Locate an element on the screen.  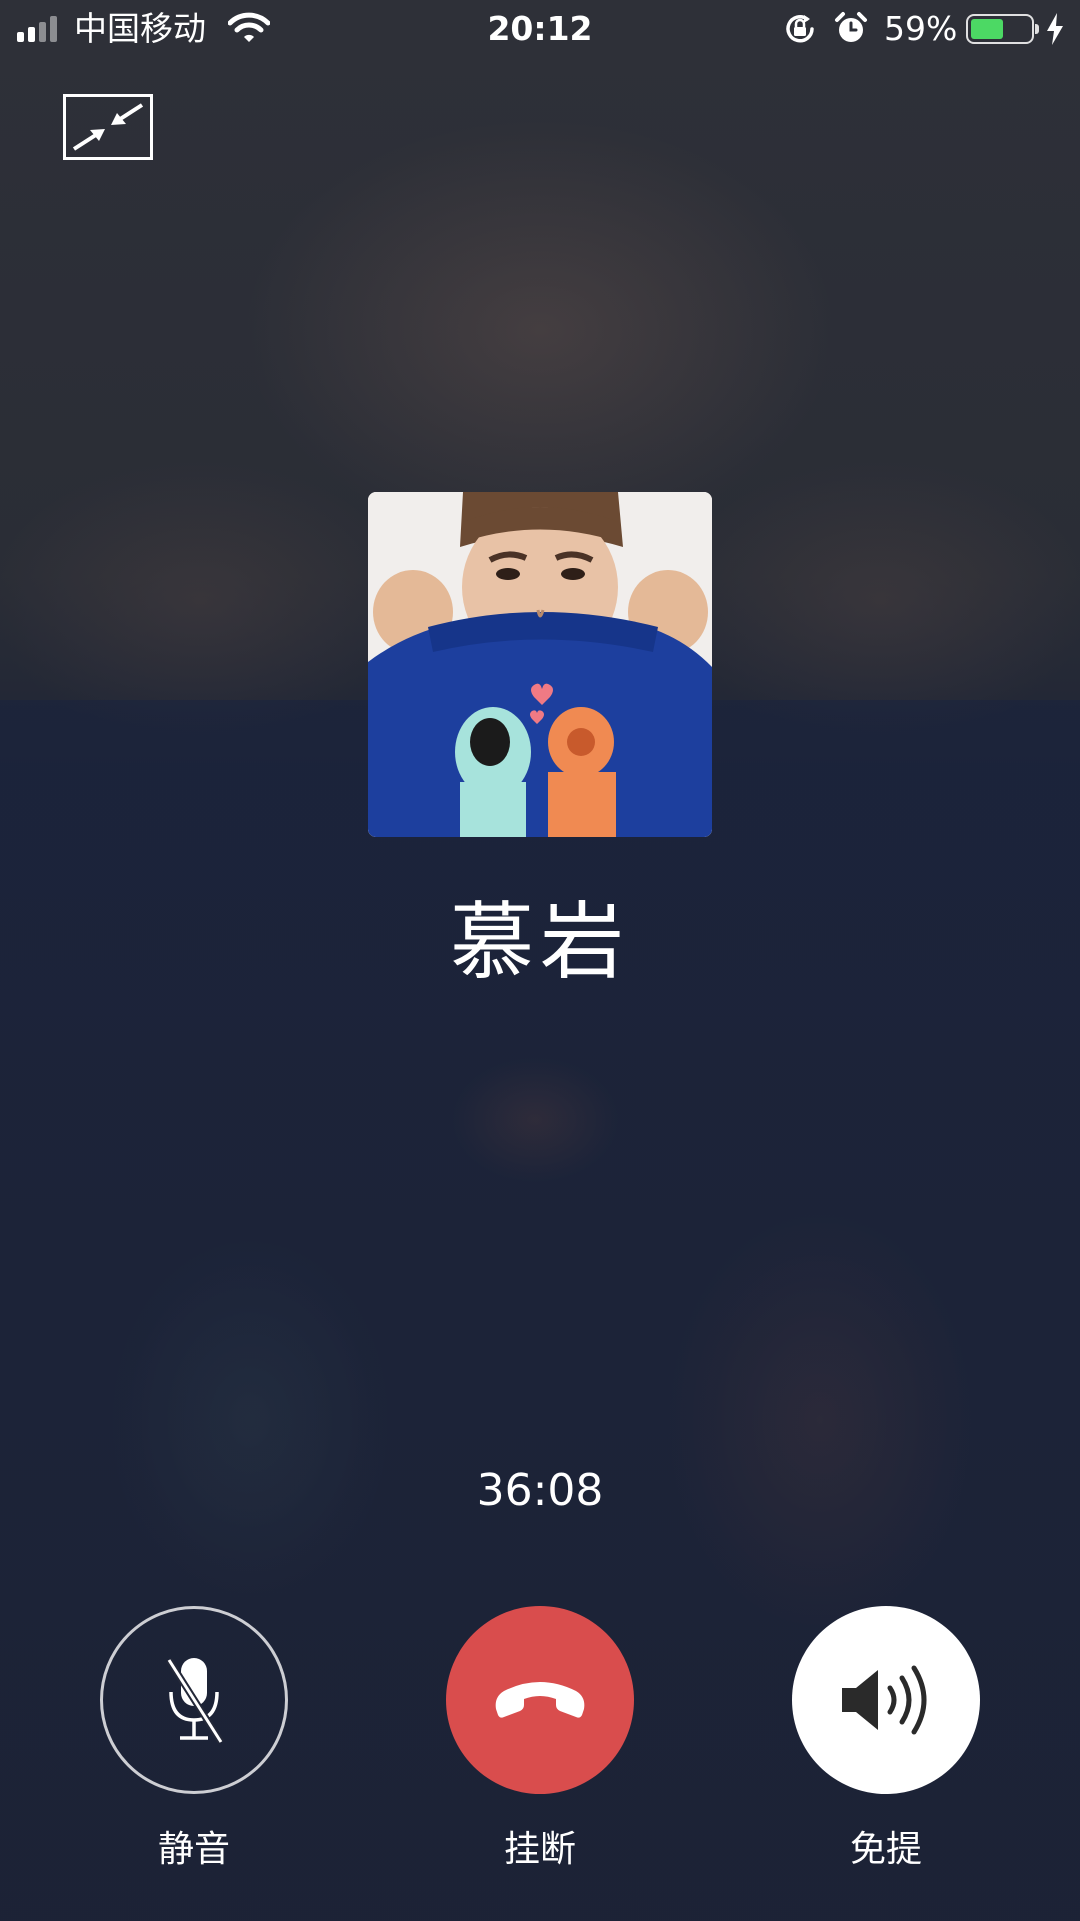
contact-avatar is located at coordinates (540, 664).